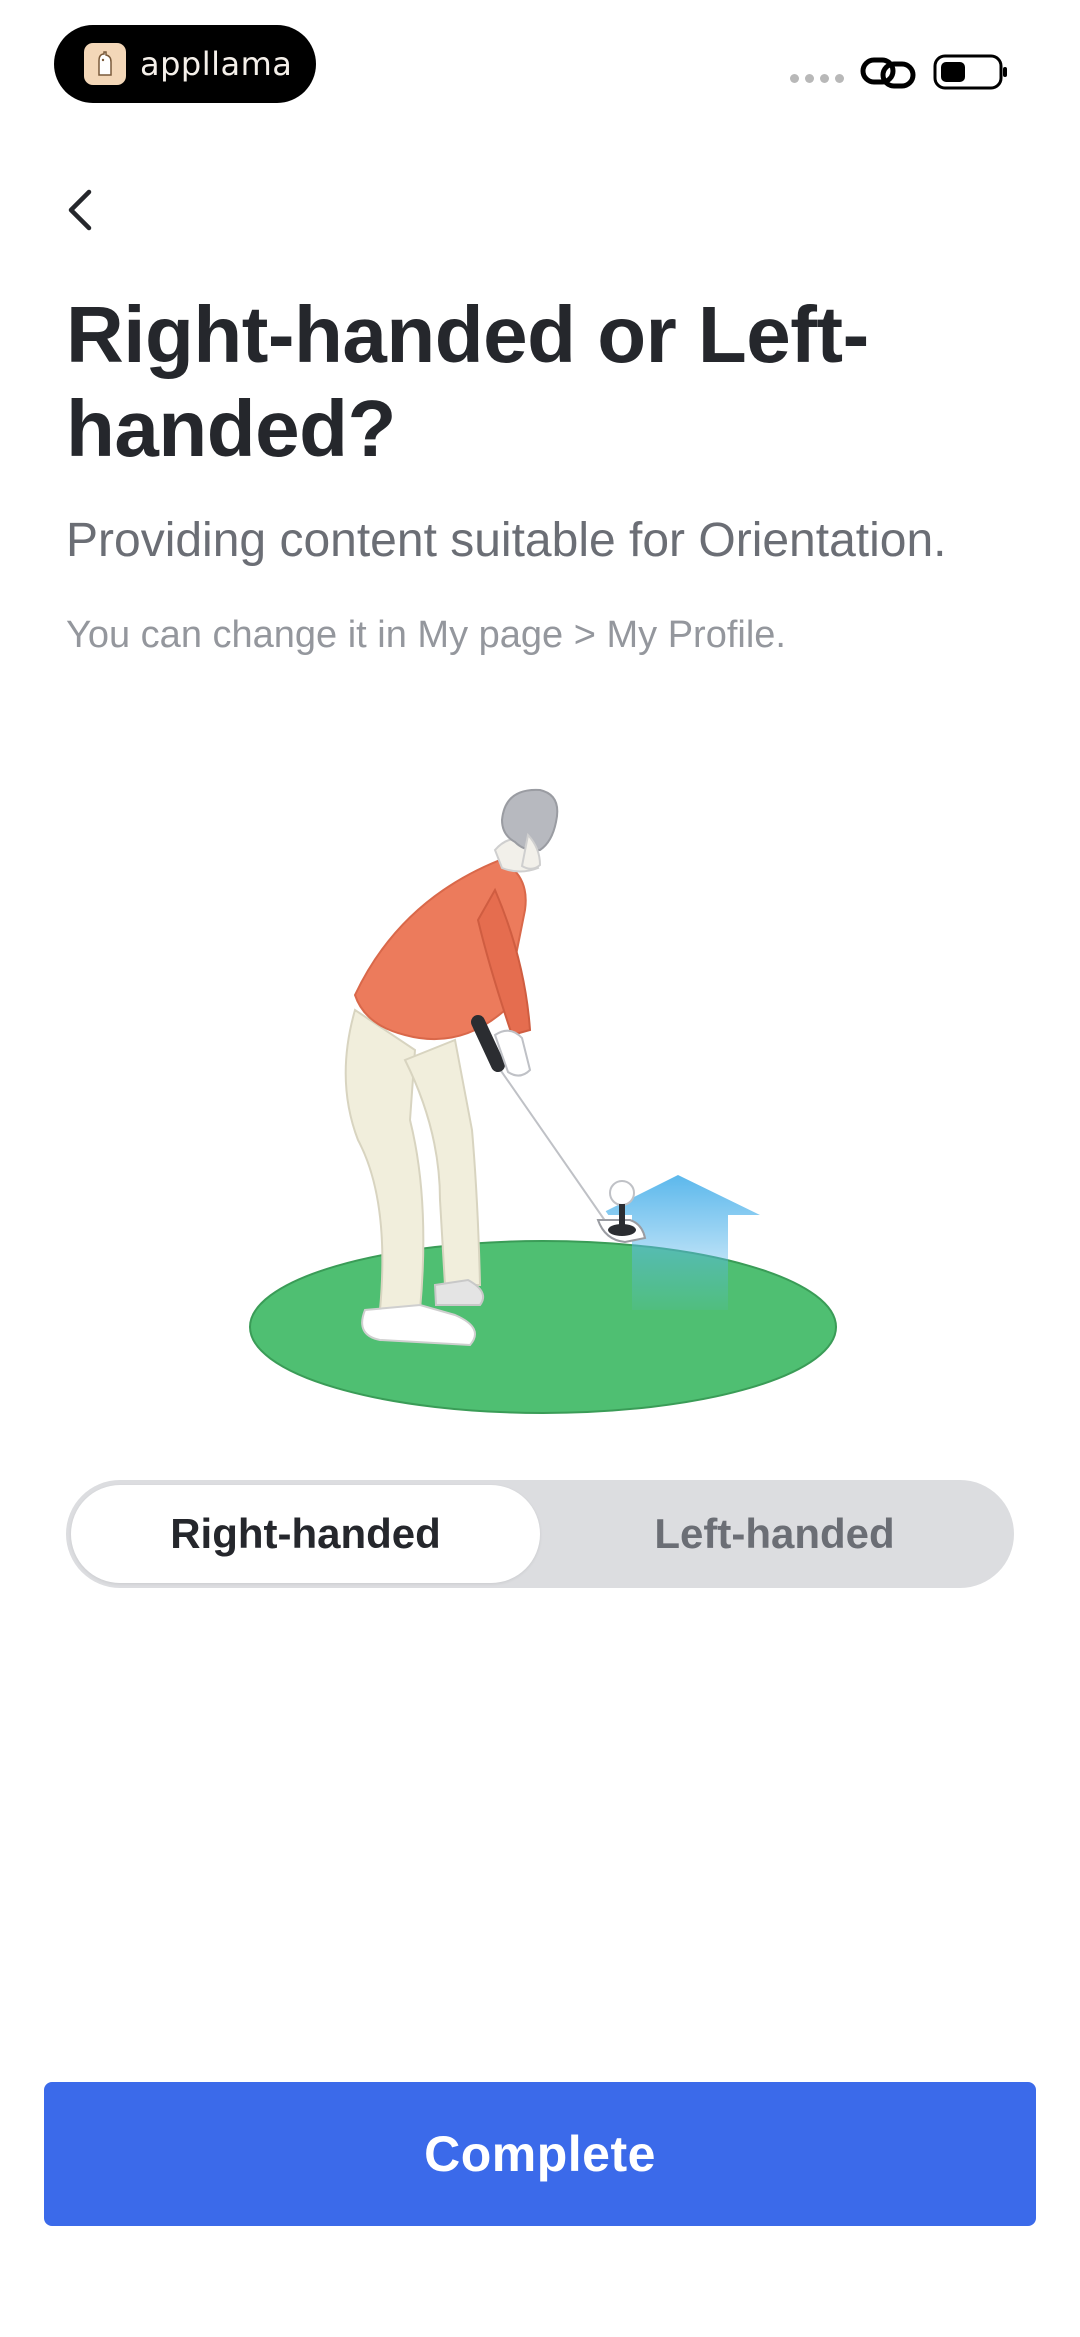 The width and height of the screenshot is (1080, 2337). What do you see at coordinates (888, 73) in the screenshot?
I see `link-icon` at bounding box center [888, 73].